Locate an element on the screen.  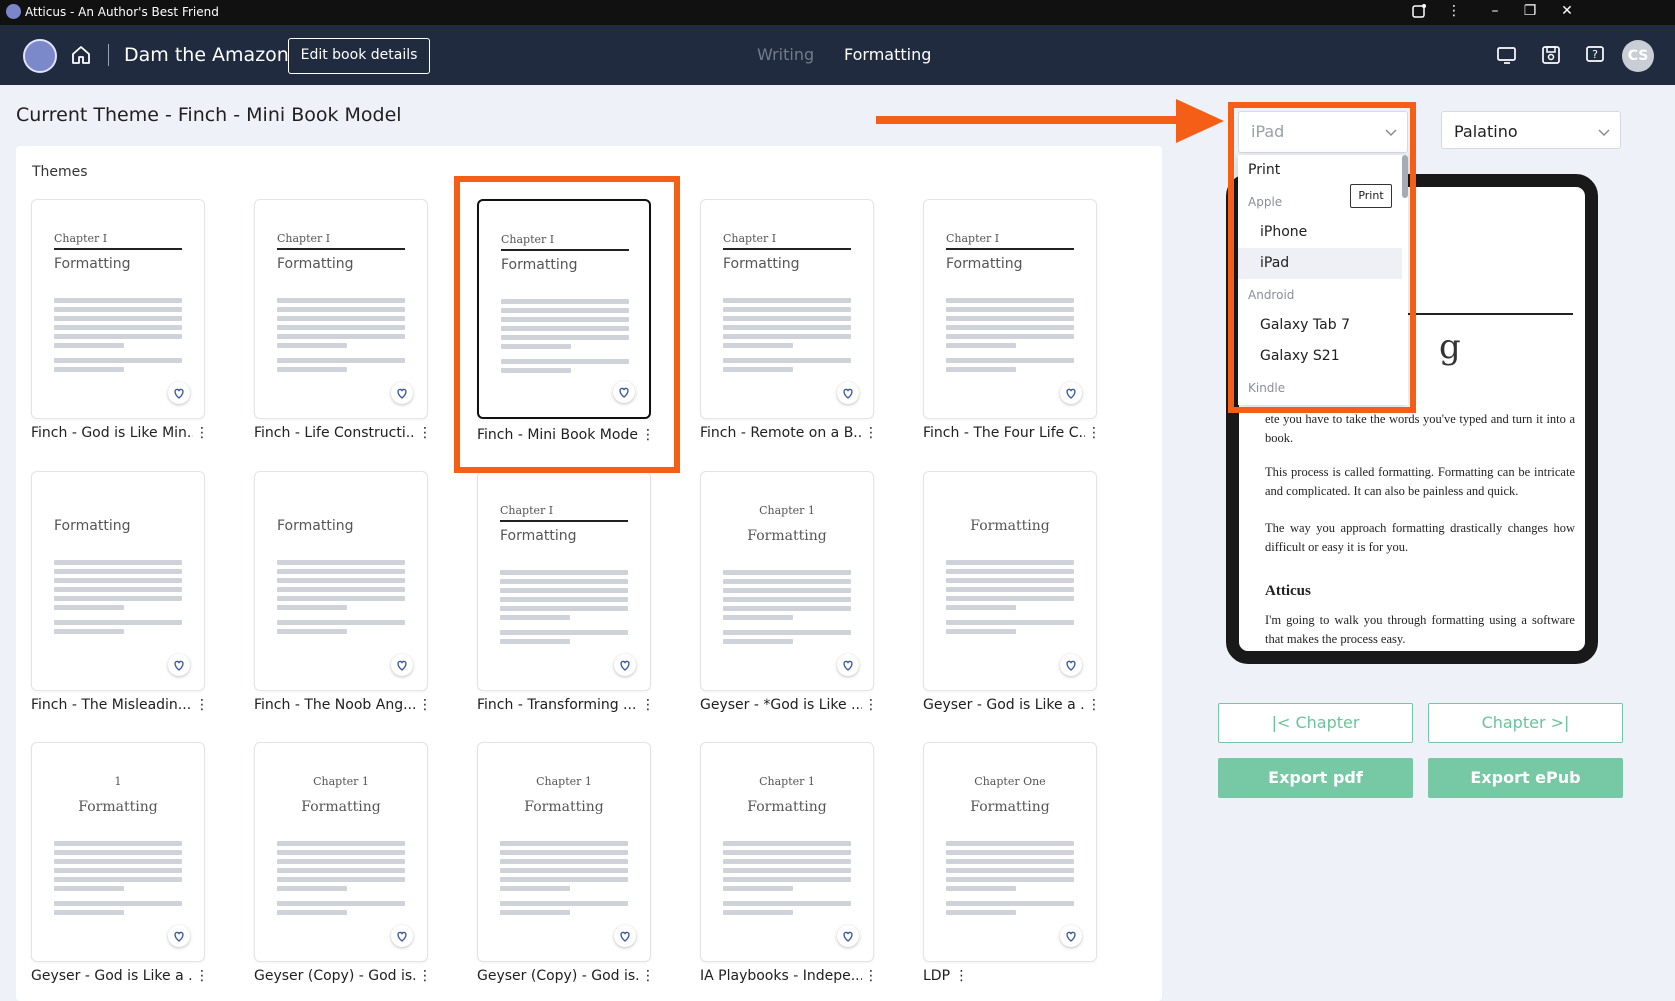
theme-name: Finch - Life Constructi... ⋮ is located at coordinates (343, 433).